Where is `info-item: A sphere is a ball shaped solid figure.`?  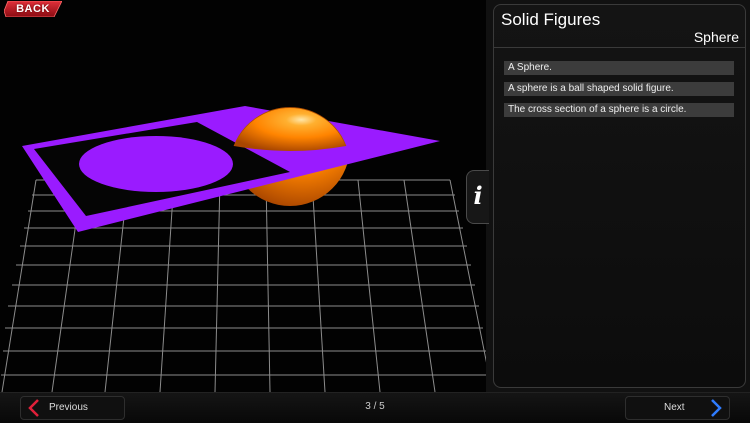 info-item: A sphere is a ball shaped solid figure. is located at coordinates (619, 89).